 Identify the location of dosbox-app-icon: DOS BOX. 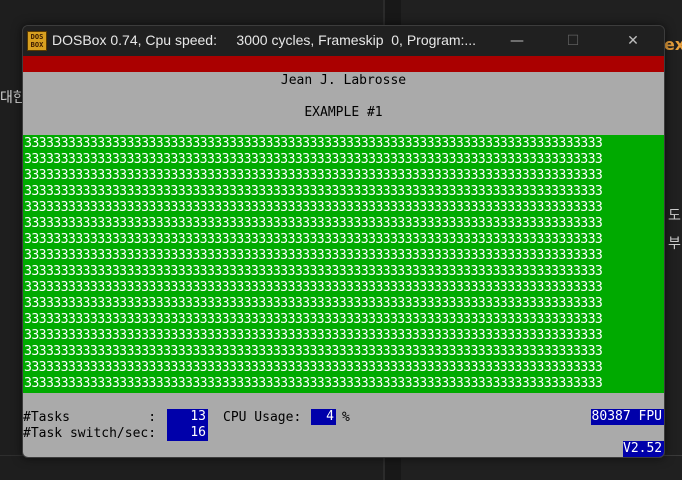
(37, 41).